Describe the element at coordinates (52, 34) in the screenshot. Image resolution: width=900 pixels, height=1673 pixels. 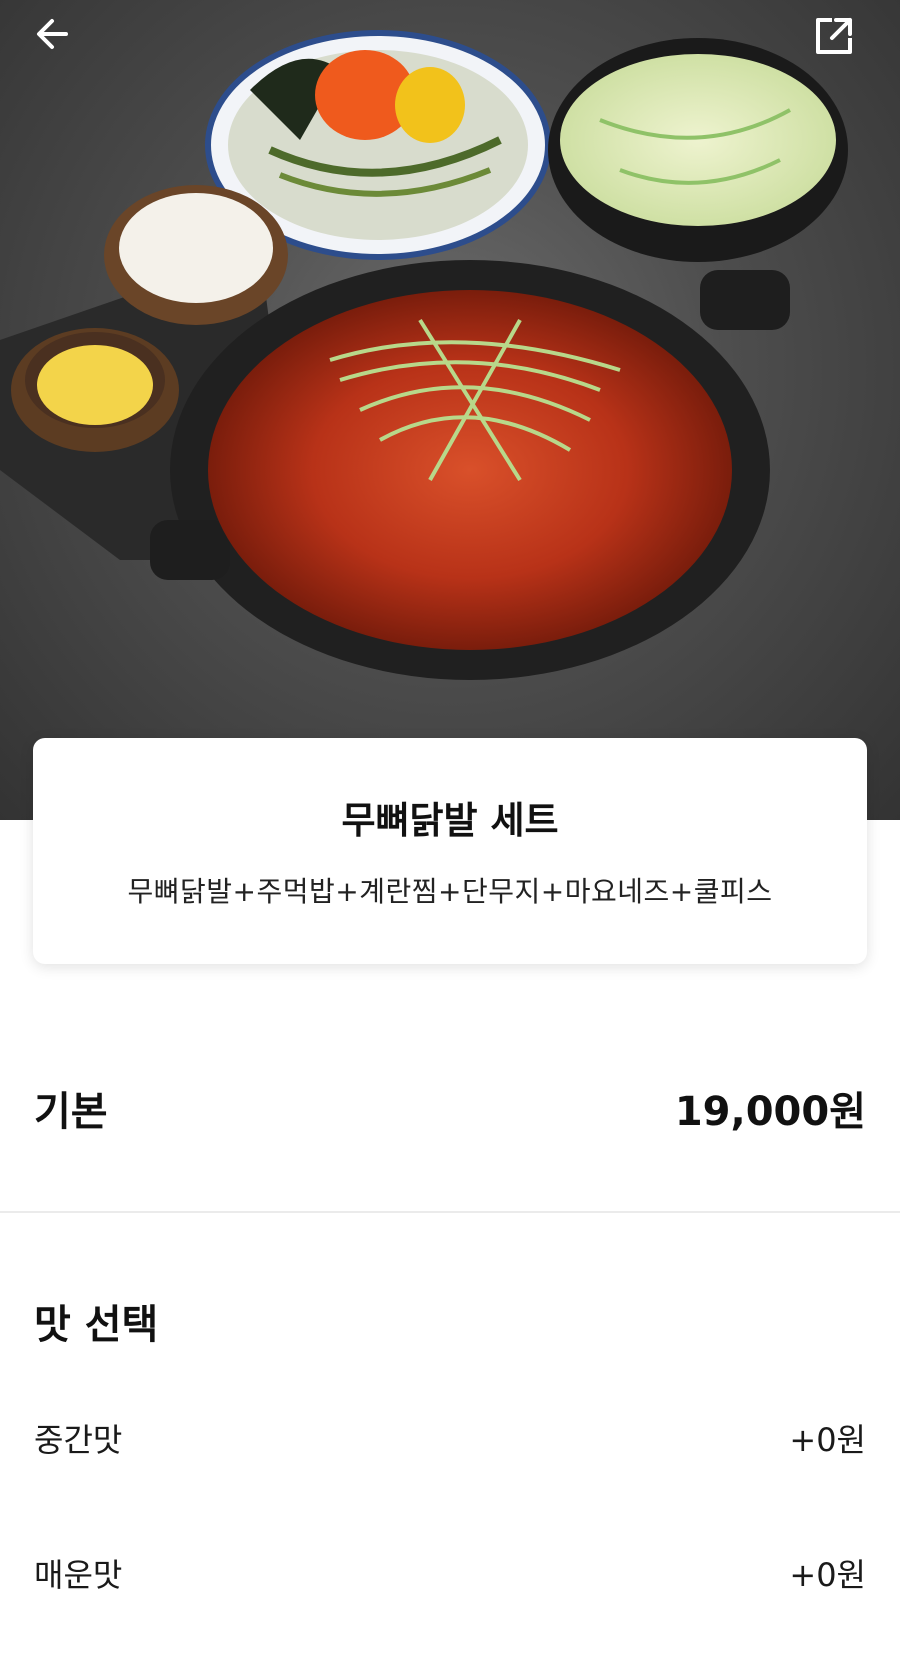
I see `arrow-left-icon` at that location.